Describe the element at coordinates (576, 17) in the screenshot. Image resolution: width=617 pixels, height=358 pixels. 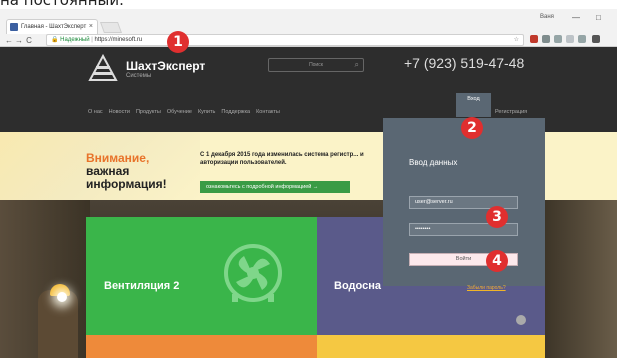
I see `minimize-icon: —` at that location.